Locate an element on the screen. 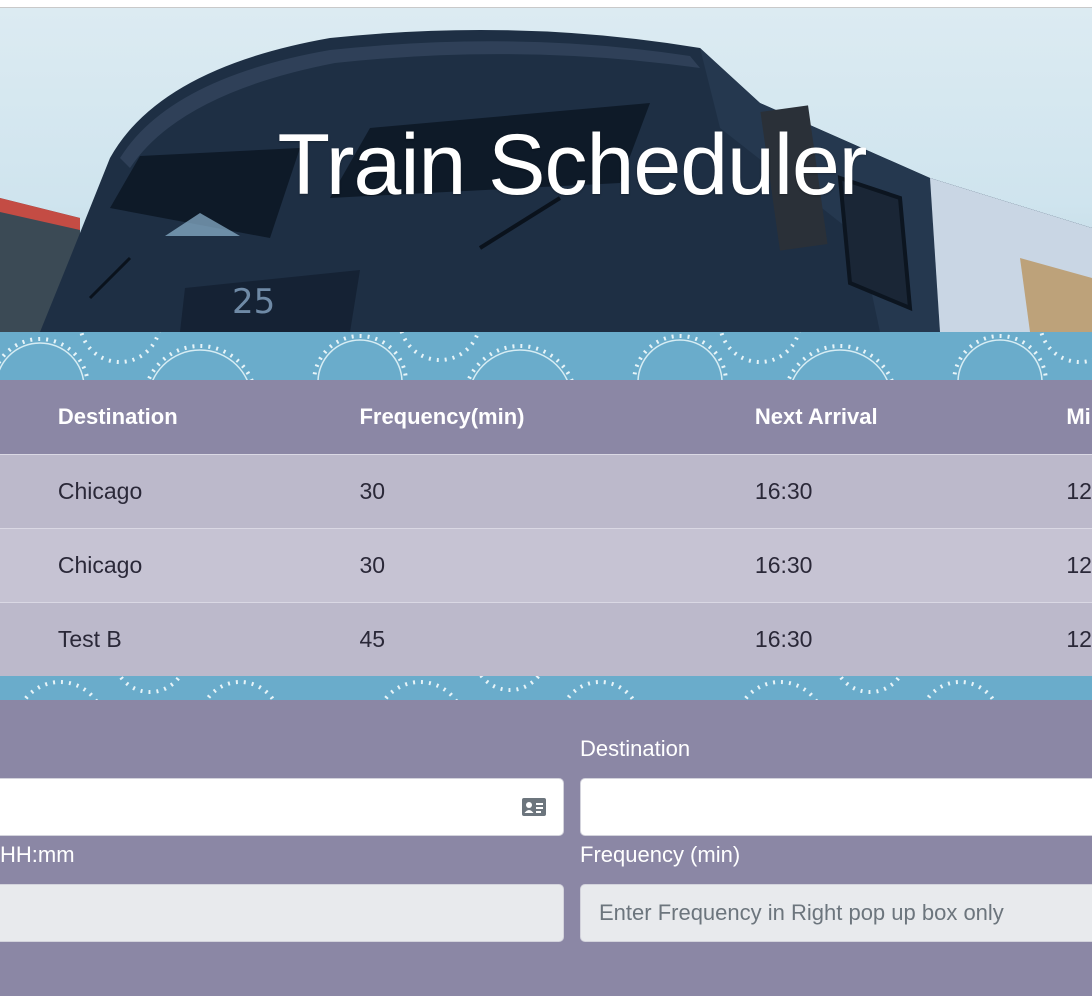 The height and width of the screenshot is (996, 1092). destination-label: Destination is located at coordinates (635, 748).